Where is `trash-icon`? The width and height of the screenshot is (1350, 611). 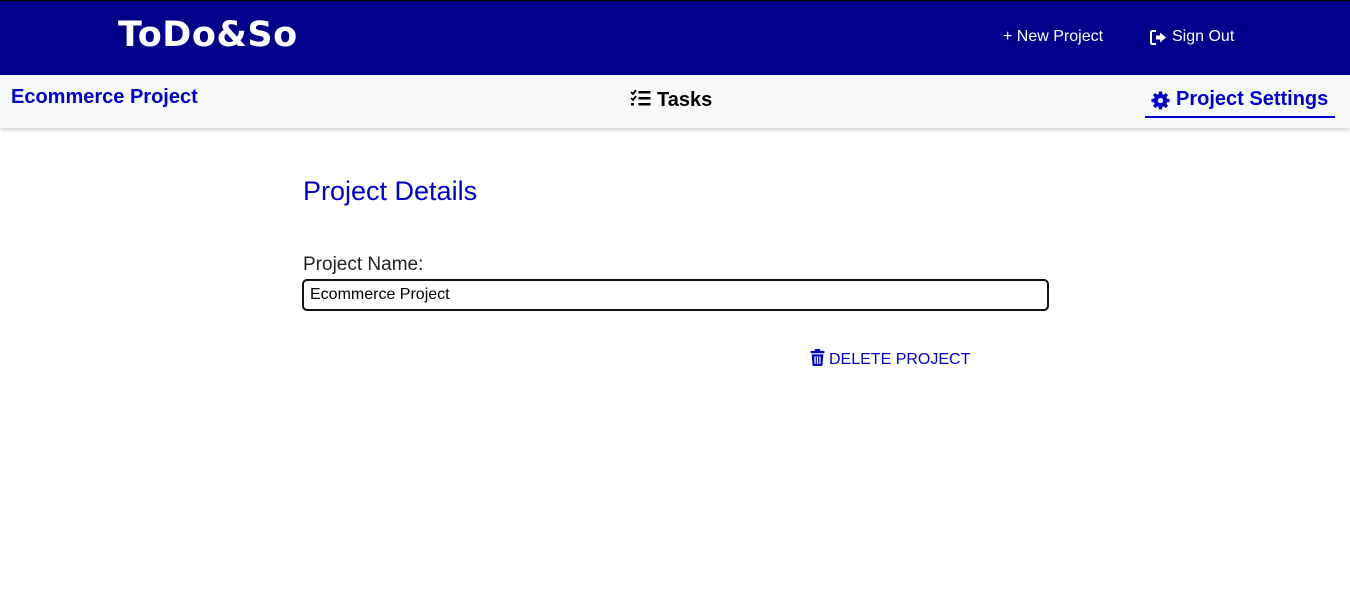 trash-icon is located at coordinates (817, 360).